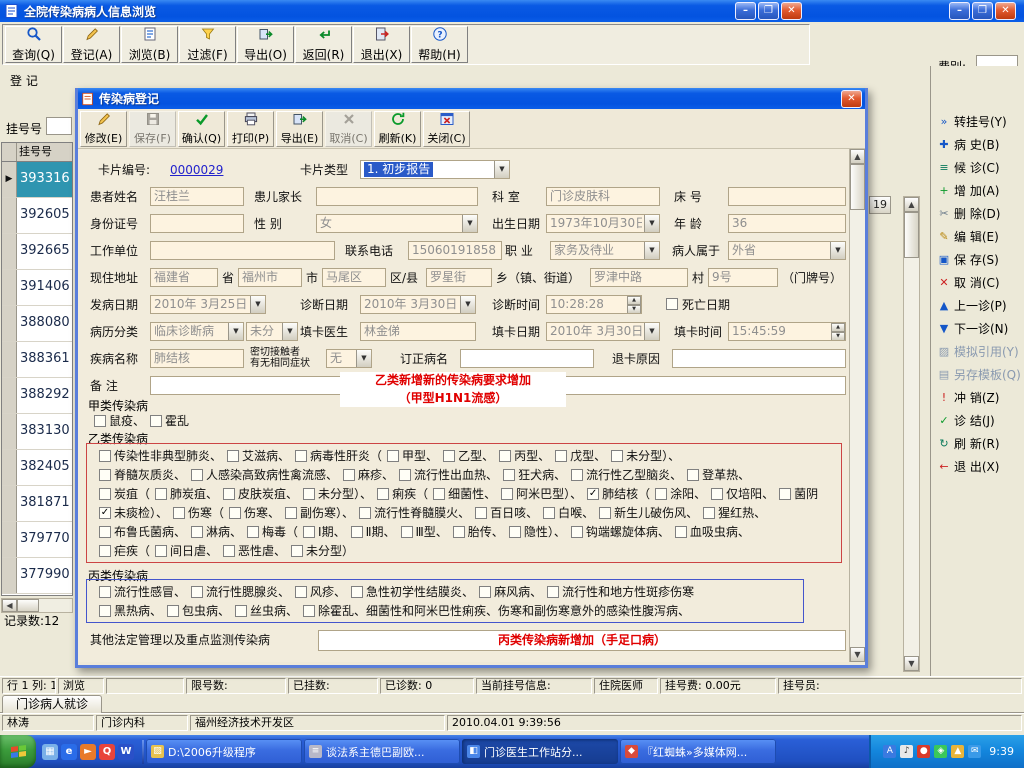 Image resolution: width=1024 pixels, height=768 pixels. Describe the element at coordinates (977, 236) in the screenshot. I see `side-edit-button: ✎ 编 辑(E)` at that location.